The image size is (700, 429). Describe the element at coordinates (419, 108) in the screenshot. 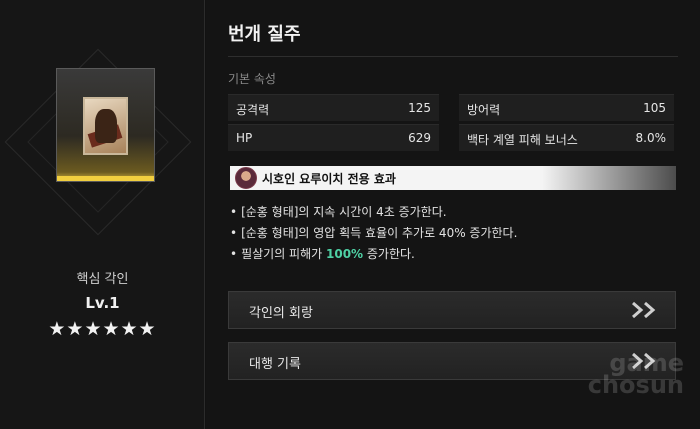

I see `stat-value: 125` at that location.